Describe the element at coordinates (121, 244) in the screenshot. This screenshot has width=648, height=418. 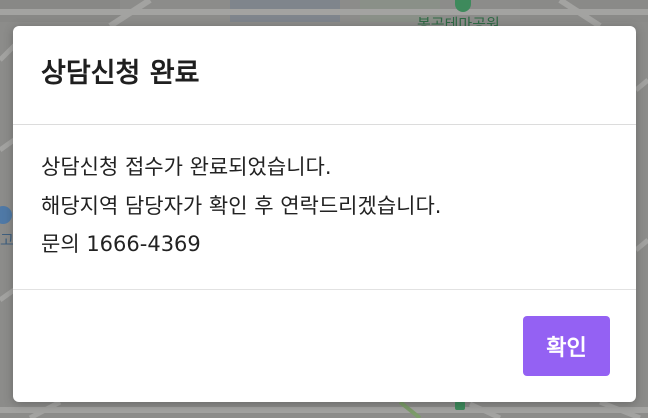
I see `message-line-inquiry-phone: 문의 1666-4369` at that location.